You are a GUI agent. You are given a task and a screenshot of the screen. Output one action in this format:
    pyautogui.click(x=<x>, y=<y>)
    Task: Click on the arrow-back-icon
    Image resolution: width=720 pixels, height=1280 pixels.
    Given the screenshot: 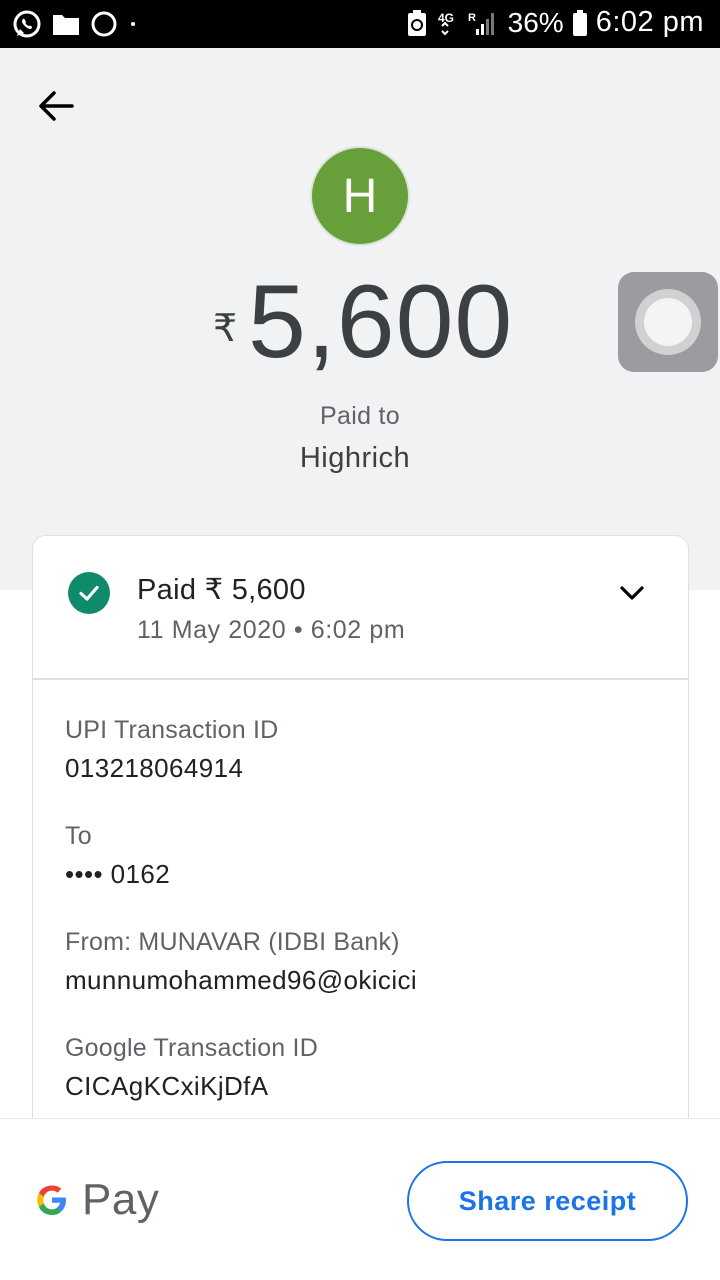 What is the action you would take?
    pyautogui.click(x=56, y=106)
    